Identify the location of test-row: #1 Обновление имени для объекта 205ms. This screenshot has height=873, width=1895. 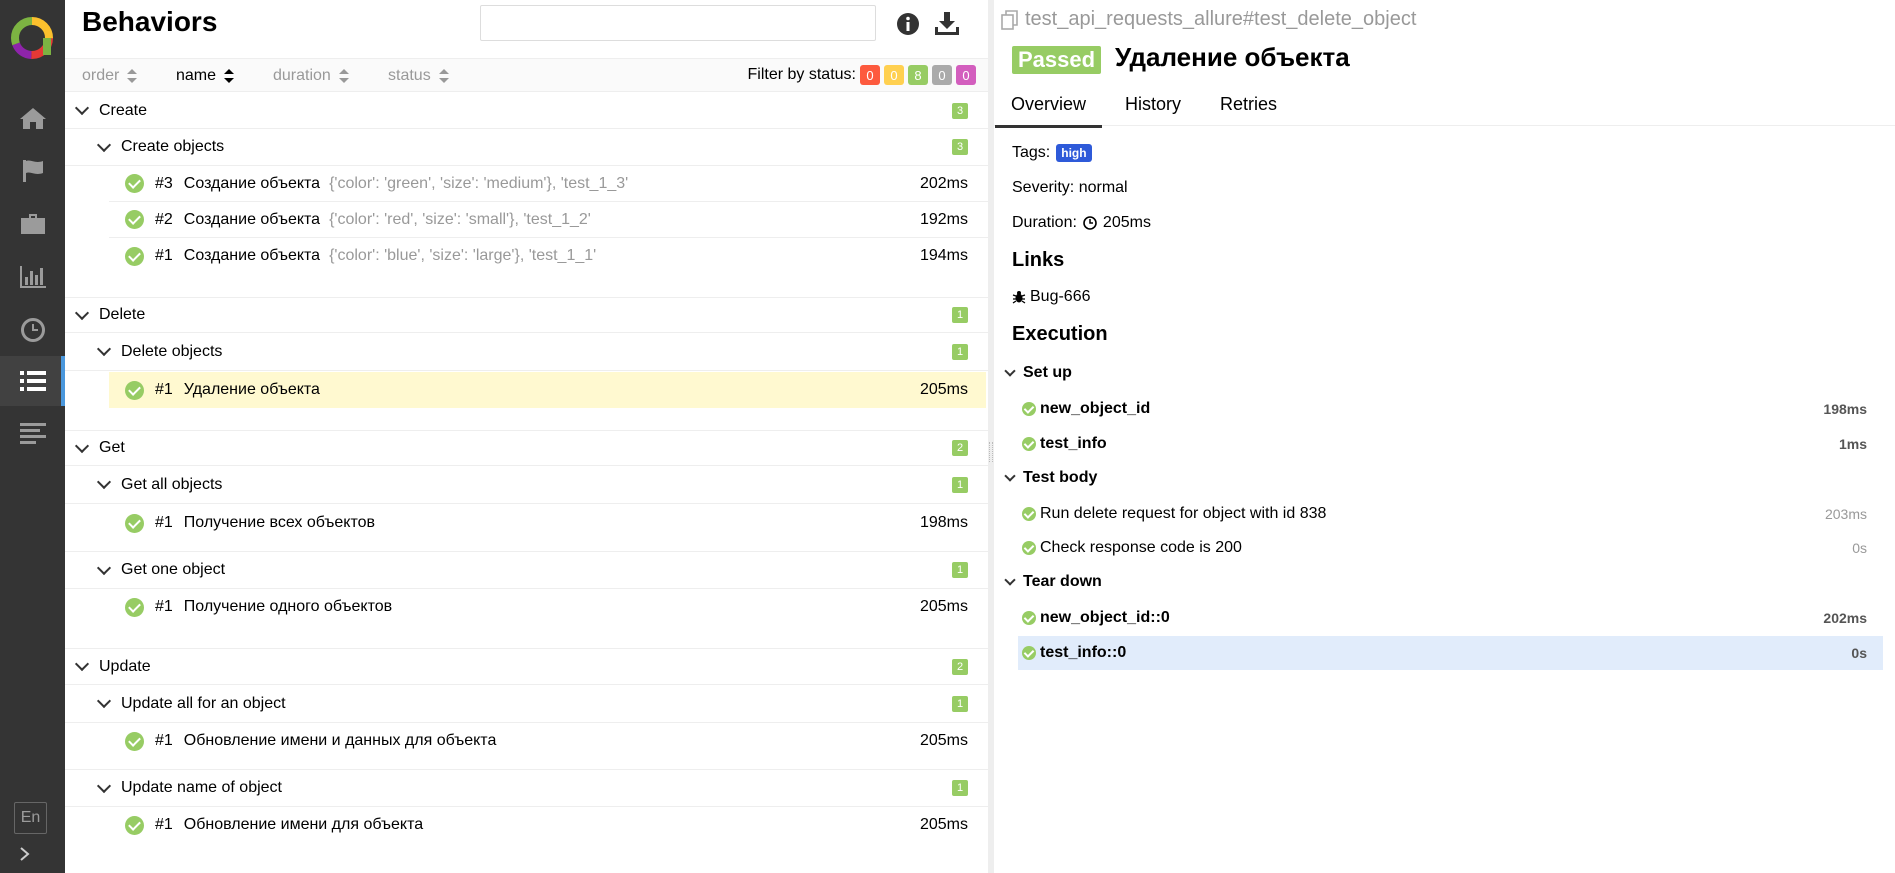
(548, 825).